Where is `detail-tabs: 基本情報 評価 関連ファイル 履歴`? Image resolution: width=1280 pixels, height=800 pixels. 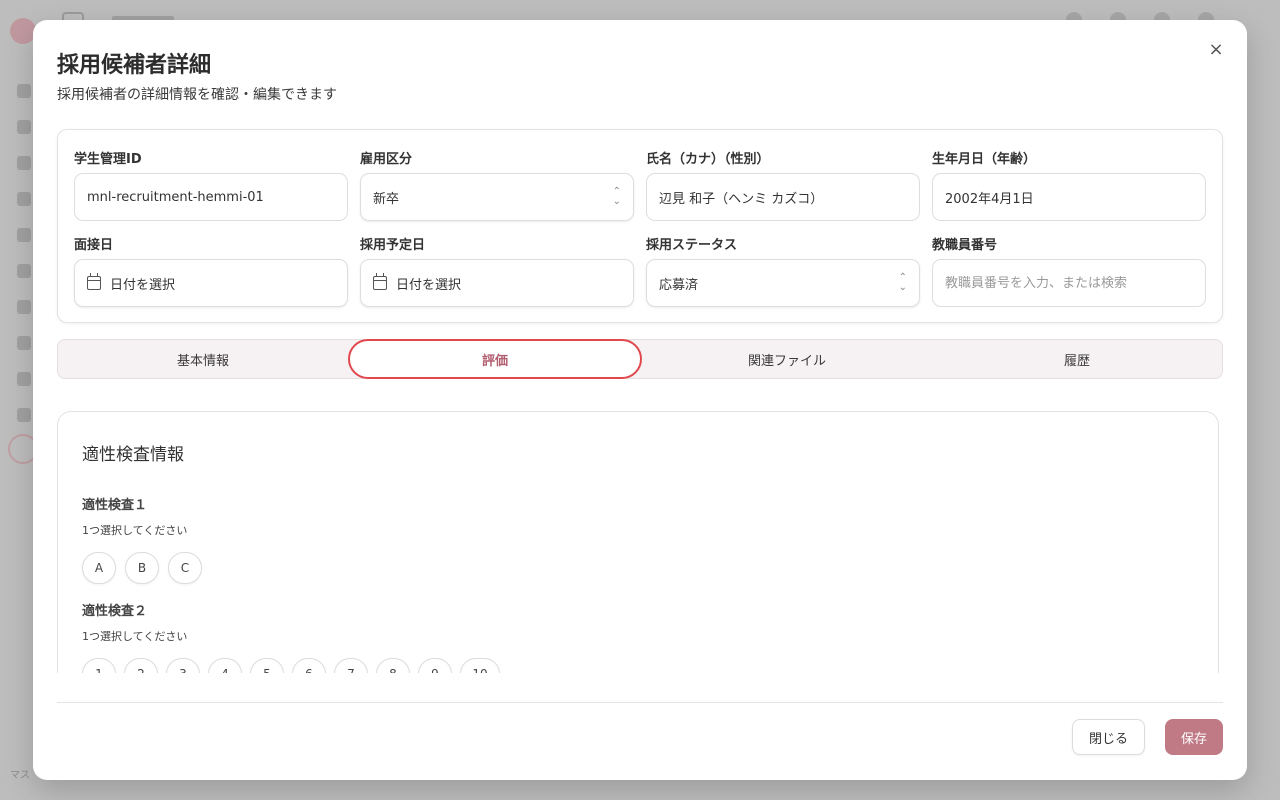 detail-tabs: 基本情報 評価 関連ファイル 履歴 is located at coordinates (640, 359).